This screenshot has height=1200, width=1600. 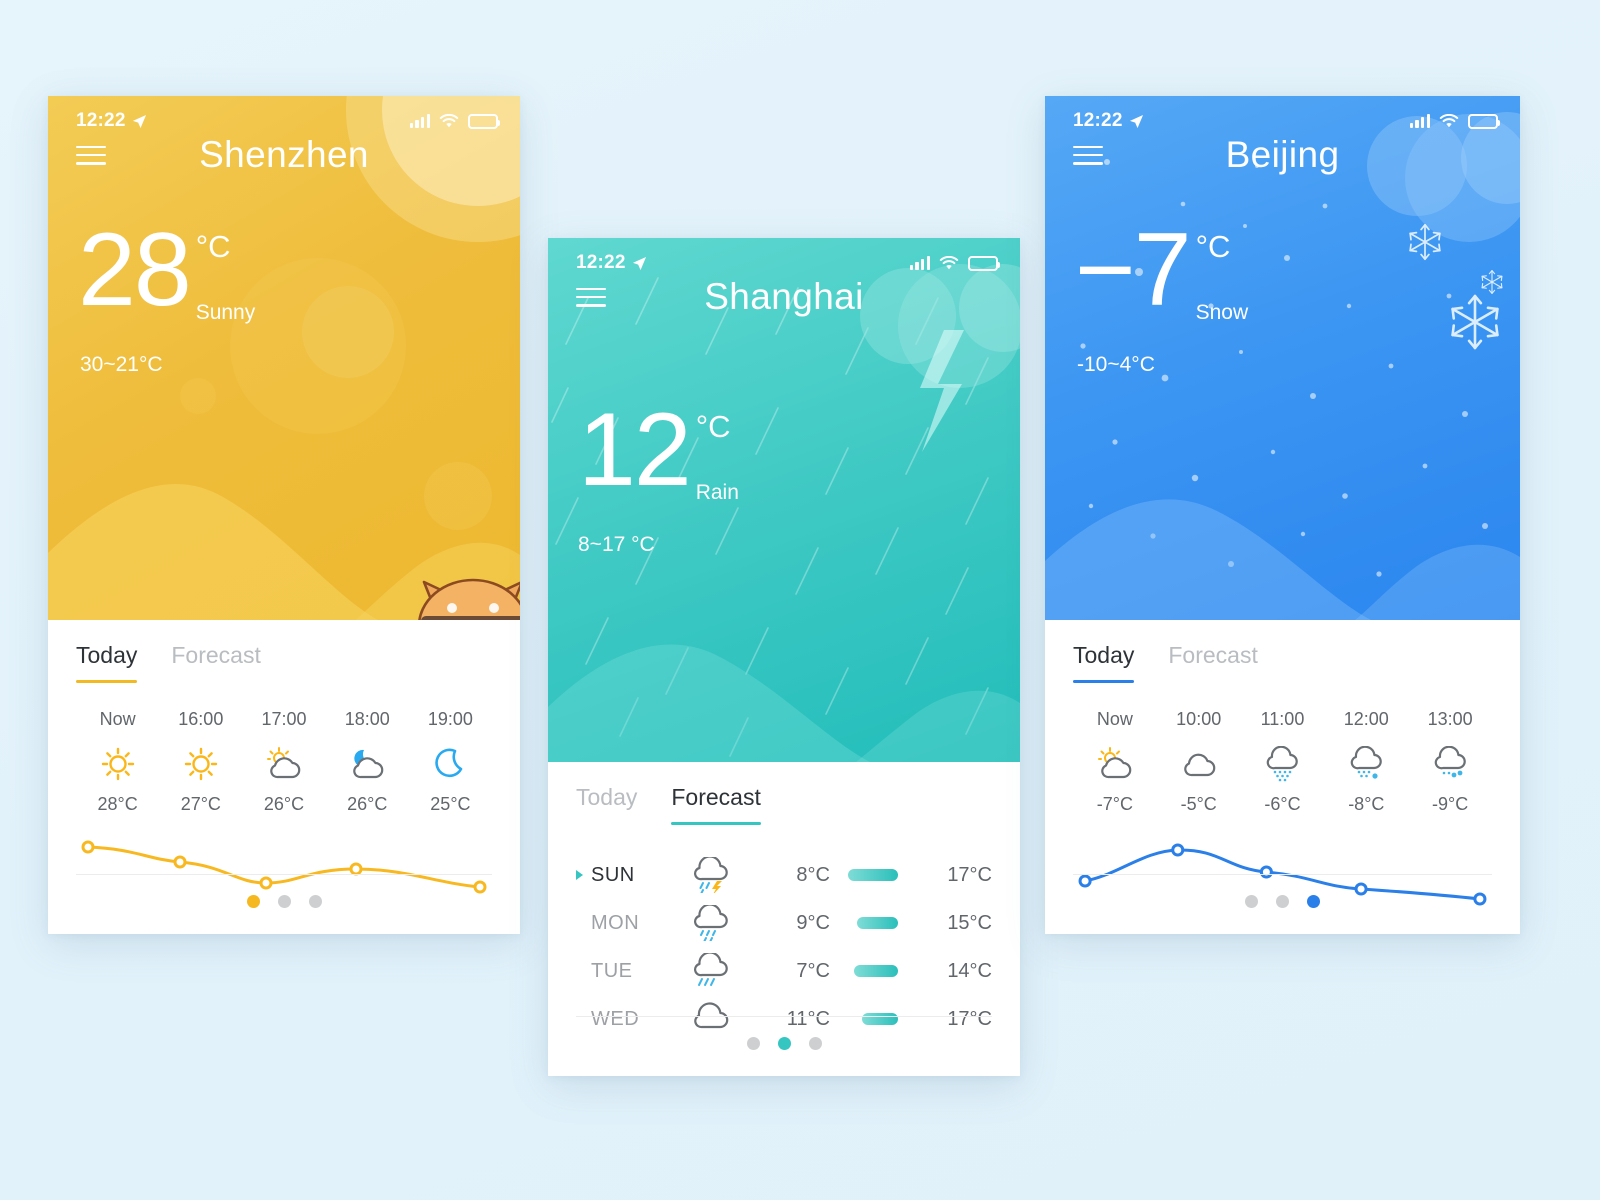 I want to click on hourly-item: 11:00 -6°C, so click(x=1283, y=762).